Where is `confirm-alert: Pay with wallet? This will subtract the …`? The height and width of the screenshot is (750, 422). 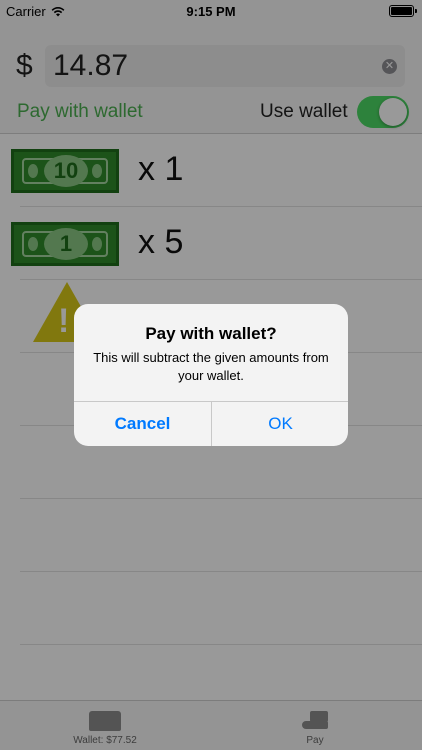 confirm-alert: Pay with wallet? This will subtract the … is located at coordinates (211, 375).